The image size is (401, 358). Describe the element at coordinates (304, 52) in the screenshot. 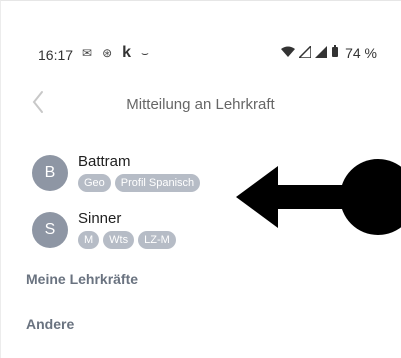

I see `signal-icon` at that location.